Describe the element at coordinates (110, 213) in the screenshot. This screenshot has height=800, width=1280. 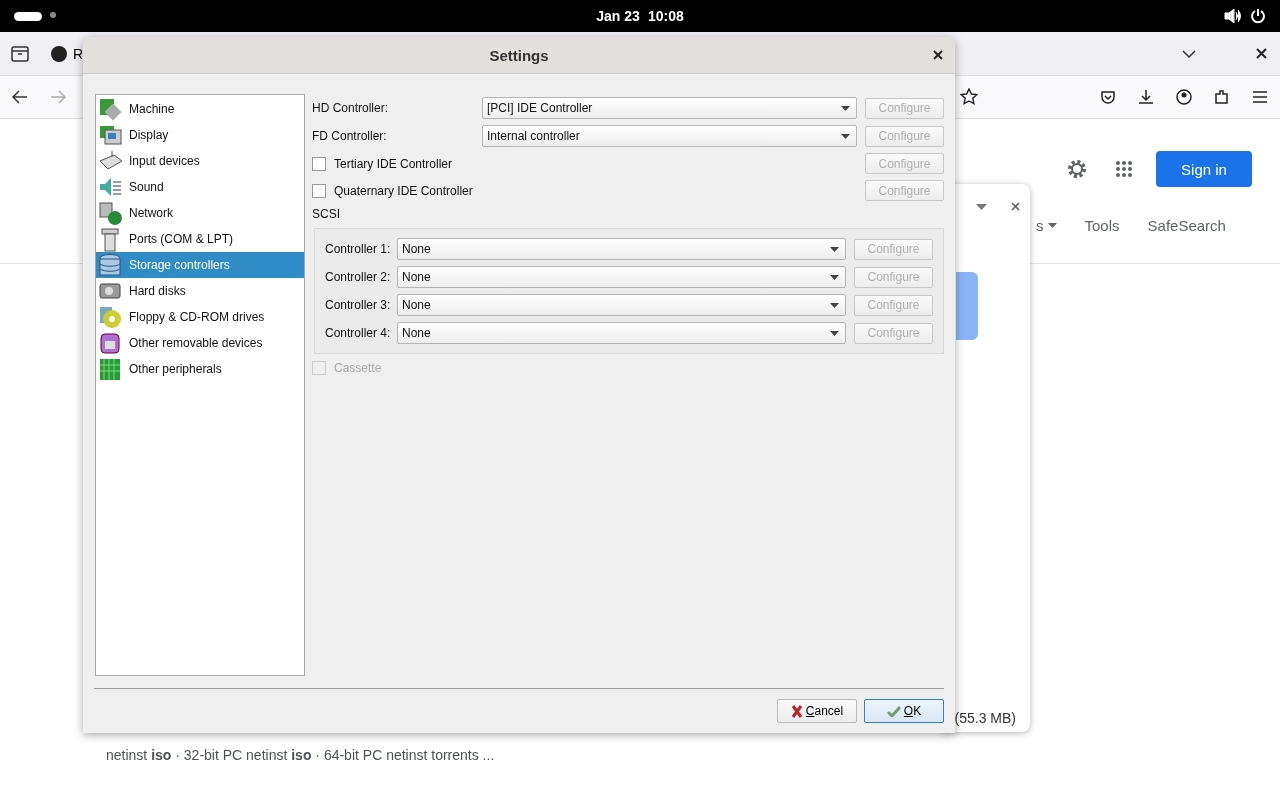
I see `network-computer-icon` at that location.